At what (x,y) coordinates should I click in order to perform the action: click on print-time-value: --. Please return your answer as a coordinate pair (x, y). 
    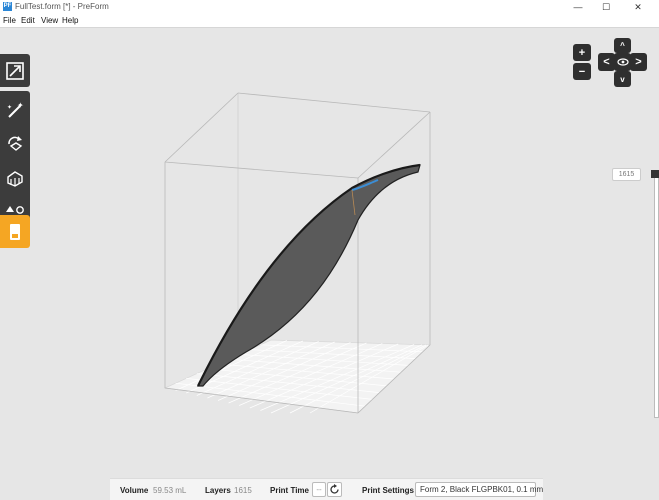
    Looking at the image, I should click on (319, 489).